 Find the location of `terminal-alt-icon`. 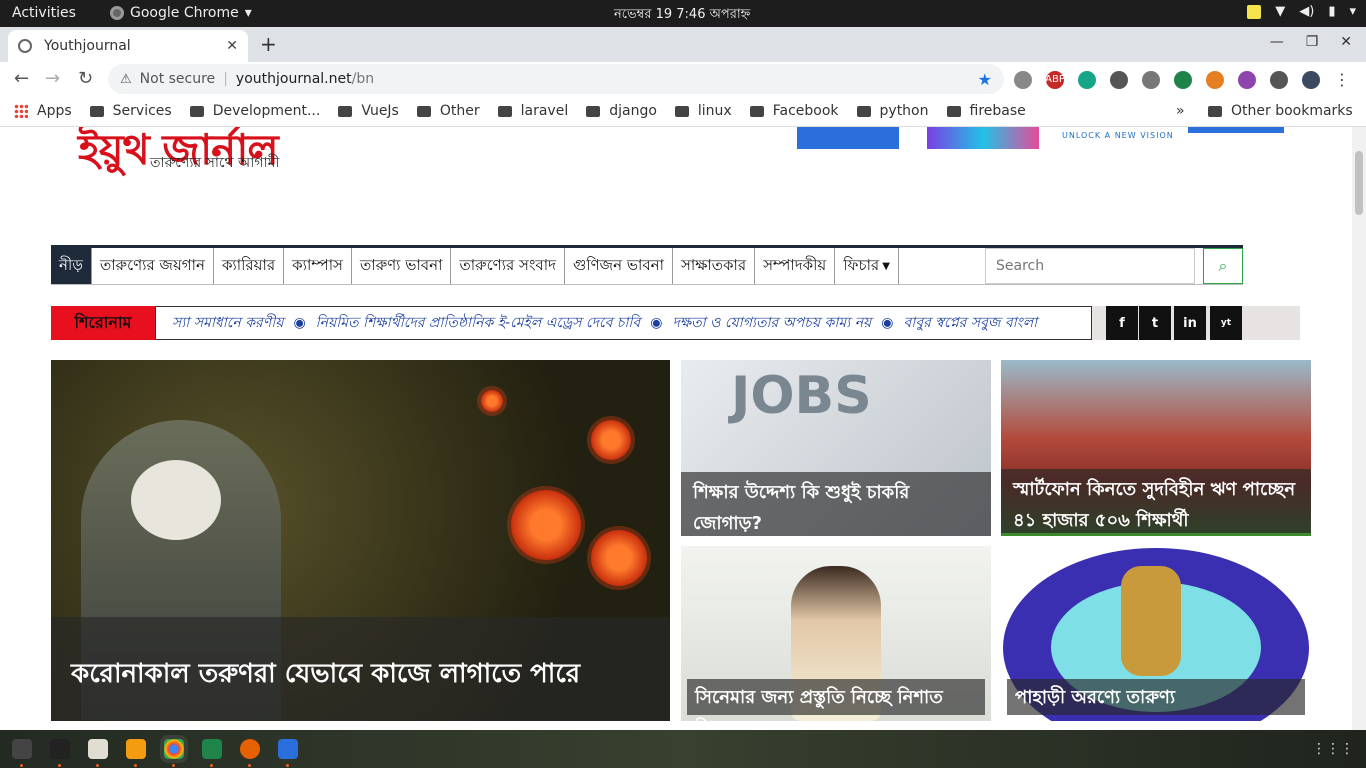

terminal-alt-icon is located at coordinates (60, 753).